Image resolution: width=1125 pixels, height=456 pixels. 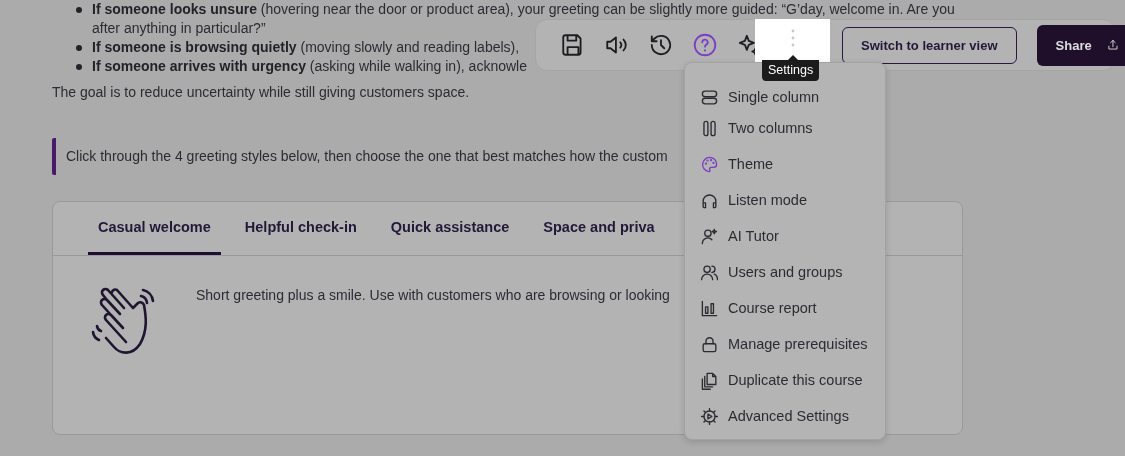 I want to click on menu-item: Users and groups, so click(x=785, y=272).